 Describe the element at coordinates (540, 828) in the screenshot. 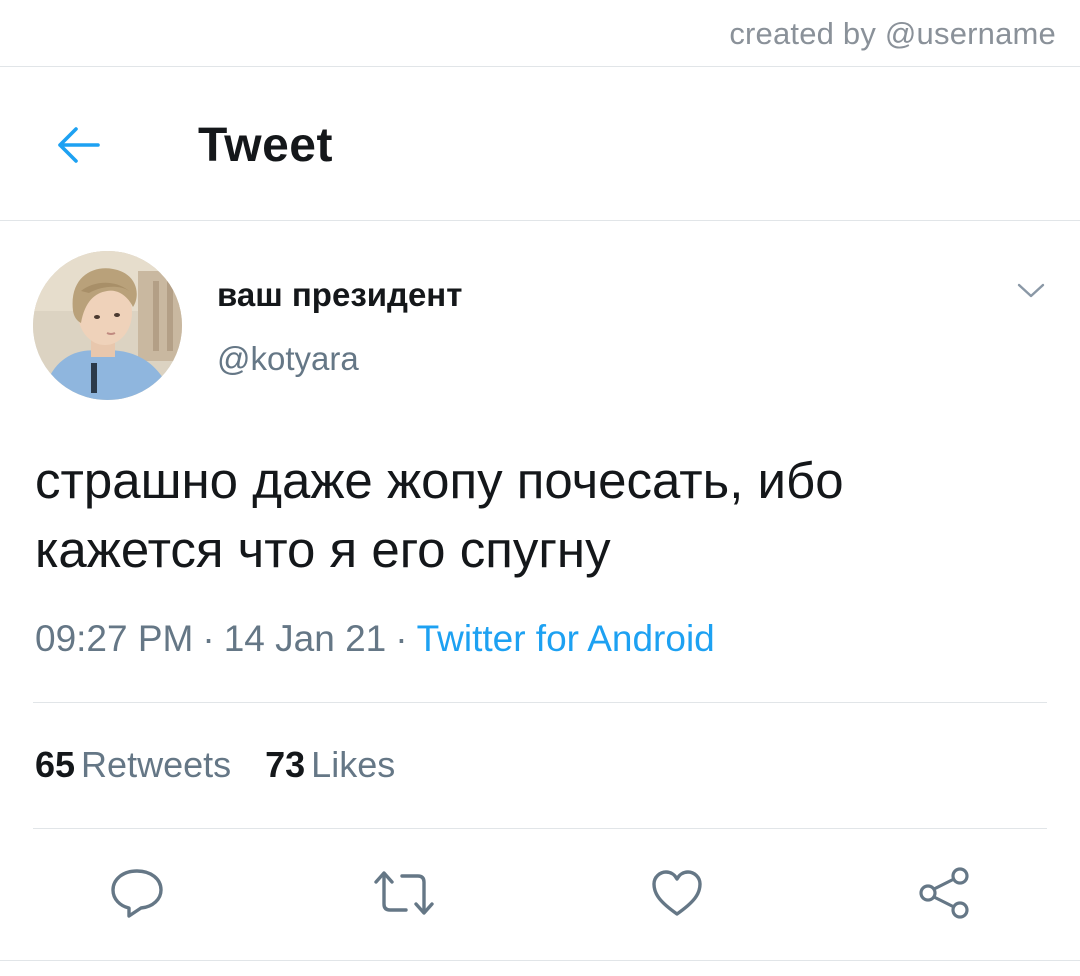

I see `stats-divider` at that location.